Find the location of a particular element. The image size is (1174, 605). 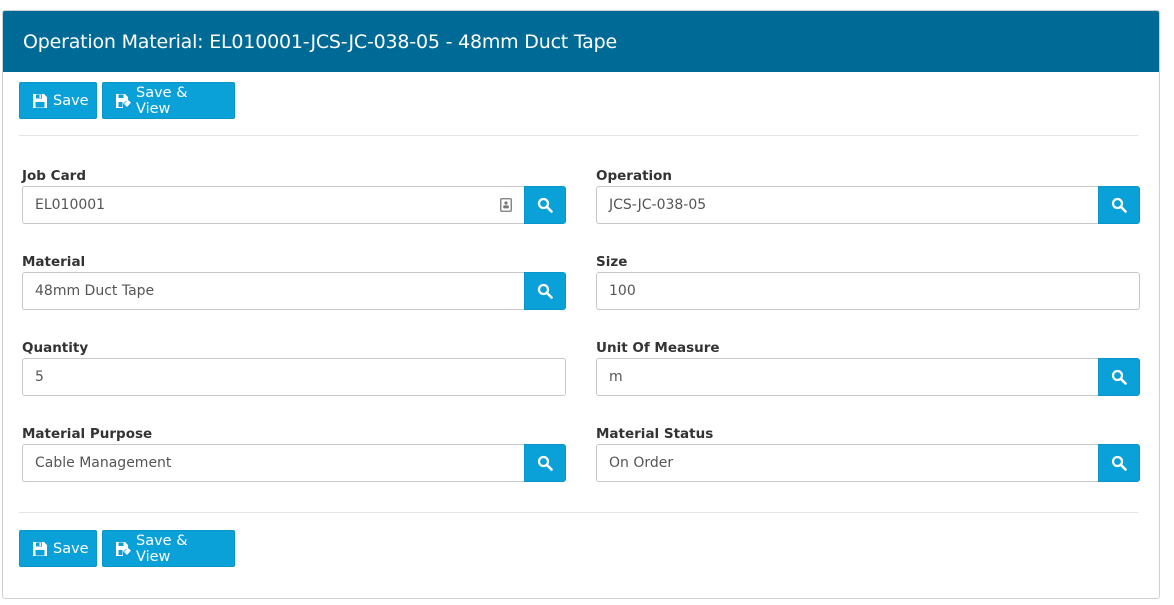

save-and-view-button: Save & View is located at coordinates (168, 100).